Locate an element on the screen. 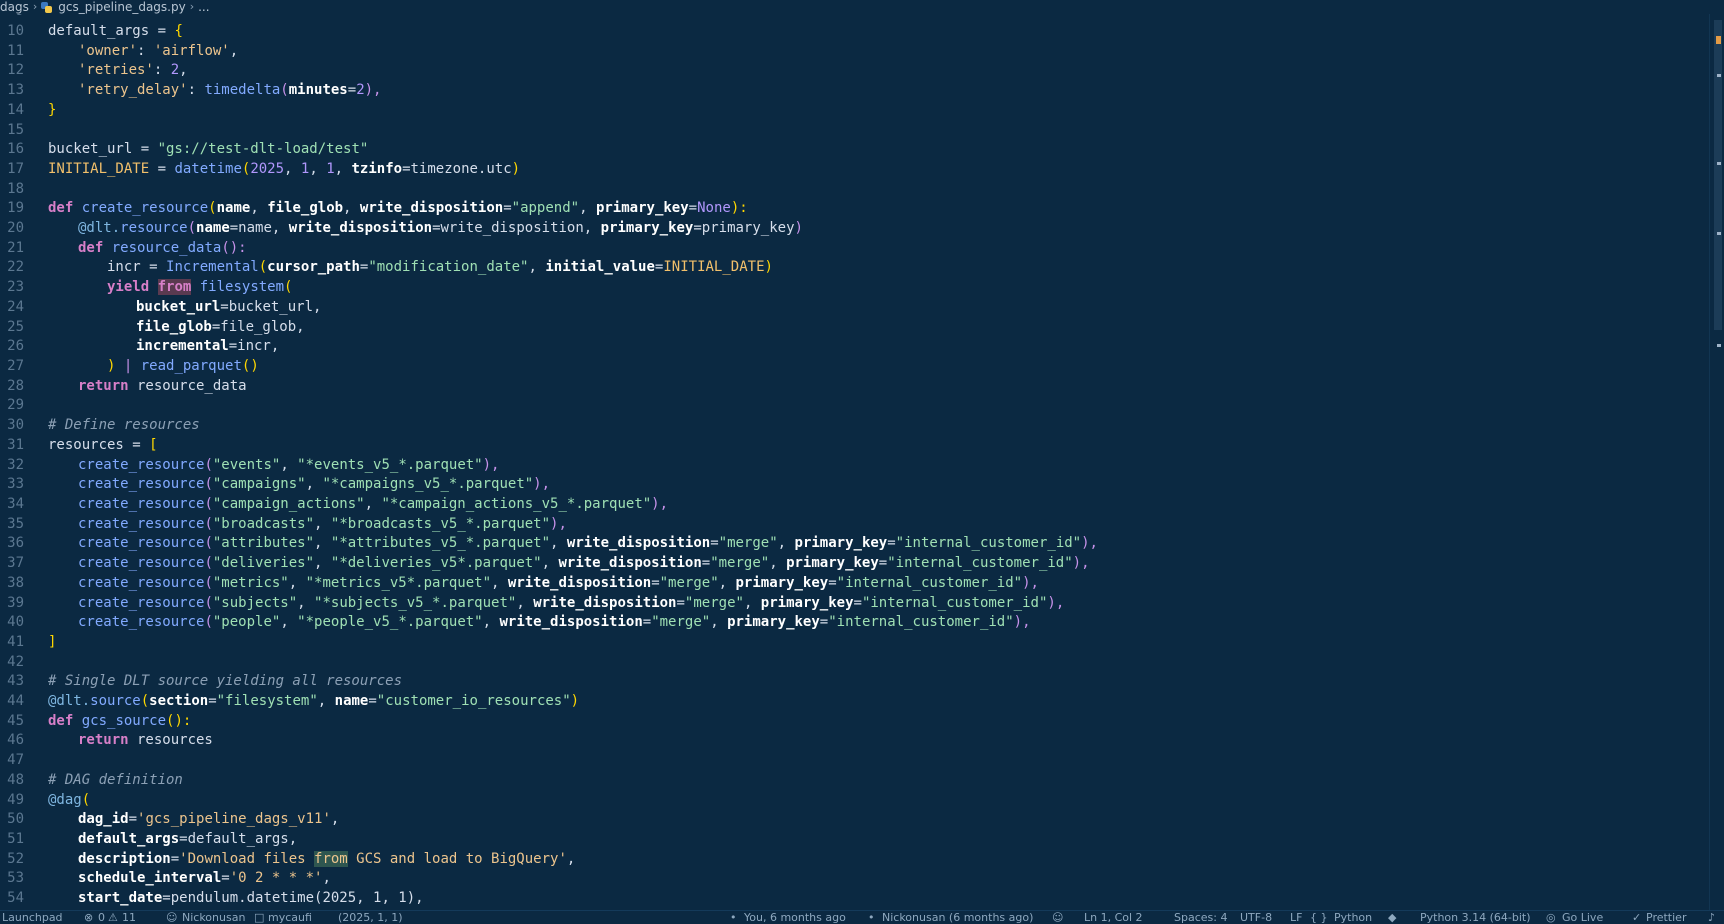  code-line: 41] is located at coordinates (850, 643).